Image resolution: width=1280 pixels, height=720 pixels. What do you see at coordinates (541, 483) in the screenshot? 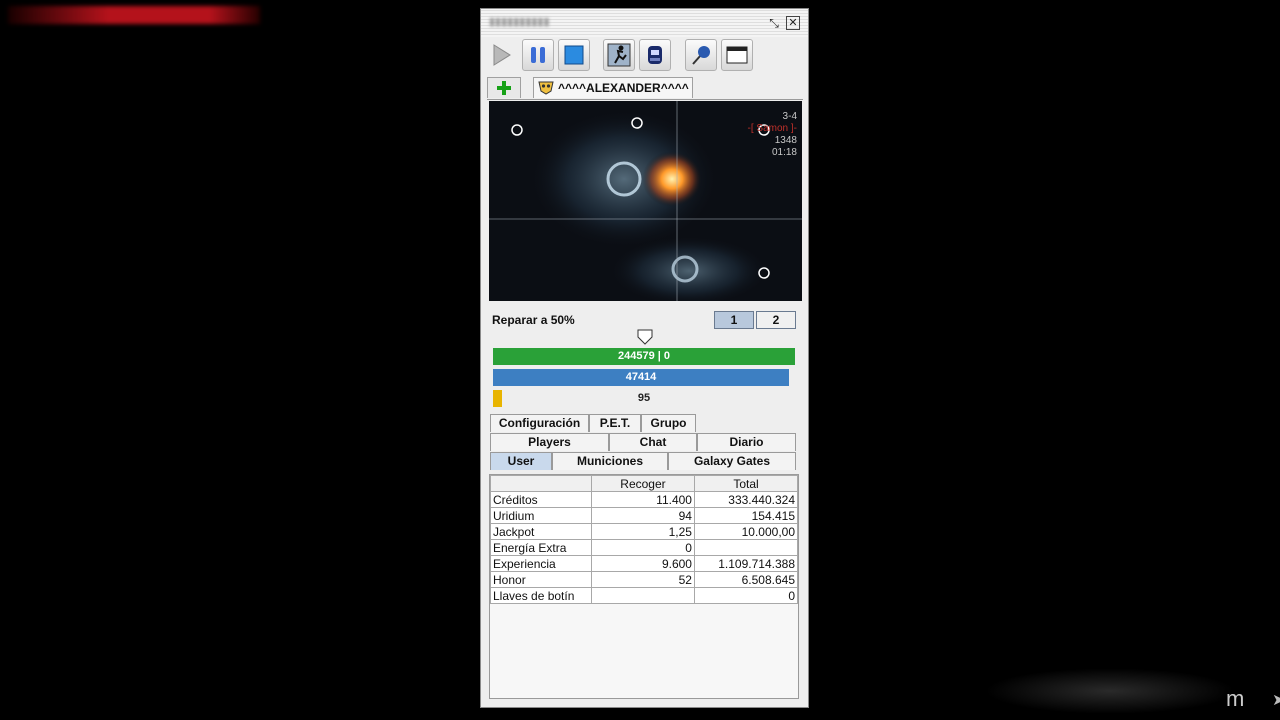
I see `header-cell` at bounding box center [541, 483].